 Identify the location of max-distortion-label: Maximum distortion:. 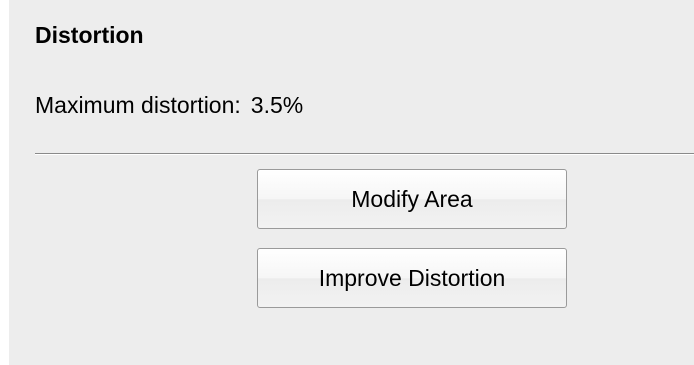
(138, 105).